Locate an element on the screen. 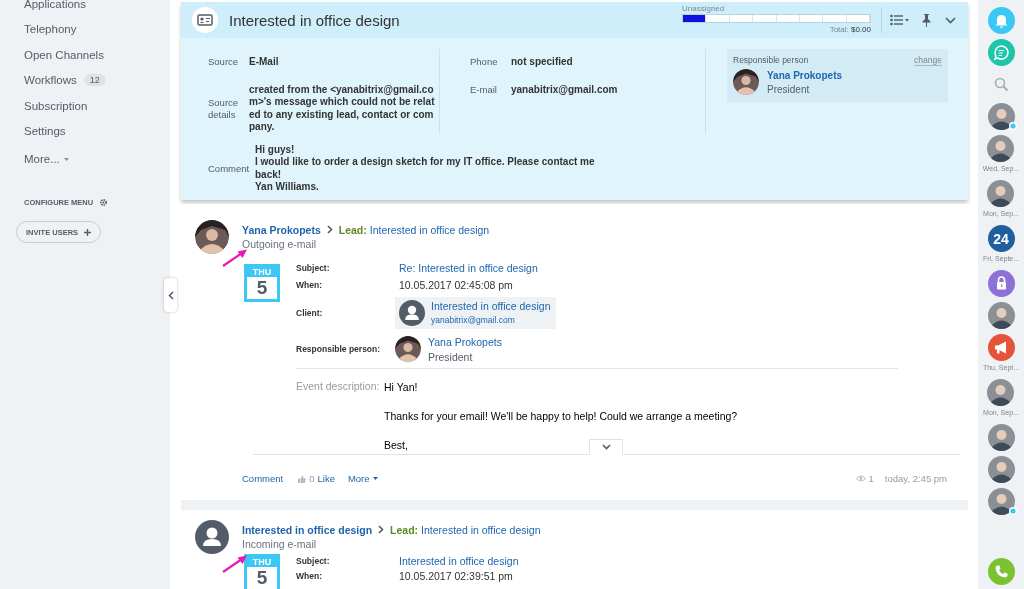  menu-item: Applications is located at coordinates (55, 5).